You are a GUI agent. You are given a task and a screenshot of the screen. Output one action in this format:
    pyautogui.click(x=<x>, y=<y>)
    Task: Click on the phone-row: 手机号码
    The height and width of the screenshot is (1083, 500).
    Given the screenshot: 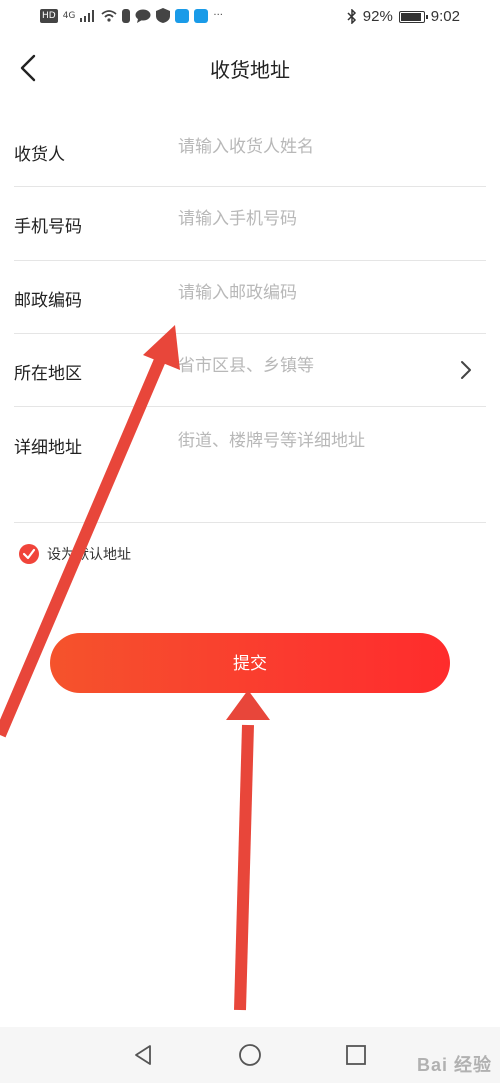 What is the action you would take?
    pyautogui.click(x=250, y=224)
    